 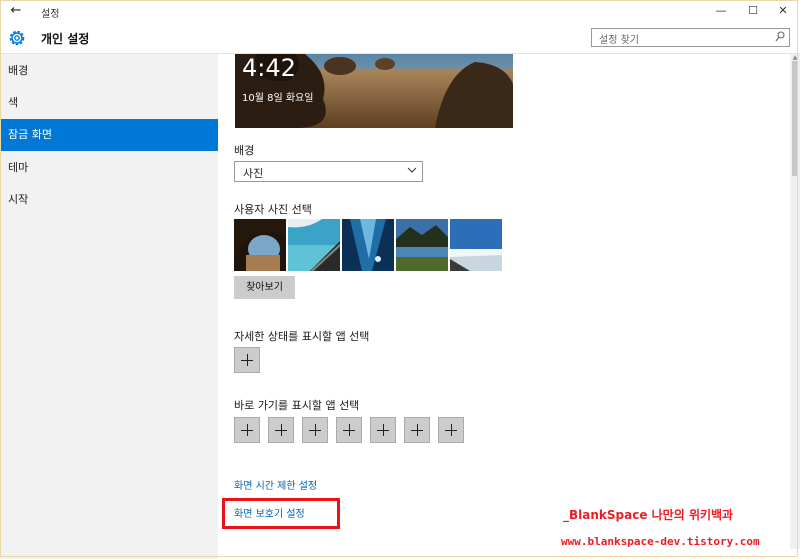 What do you see at coordinates (374, 91) in the screenshot?
I see `lock-screen-preview: 4:42 10월 8일 화요일` at bounding box center [374, 91].